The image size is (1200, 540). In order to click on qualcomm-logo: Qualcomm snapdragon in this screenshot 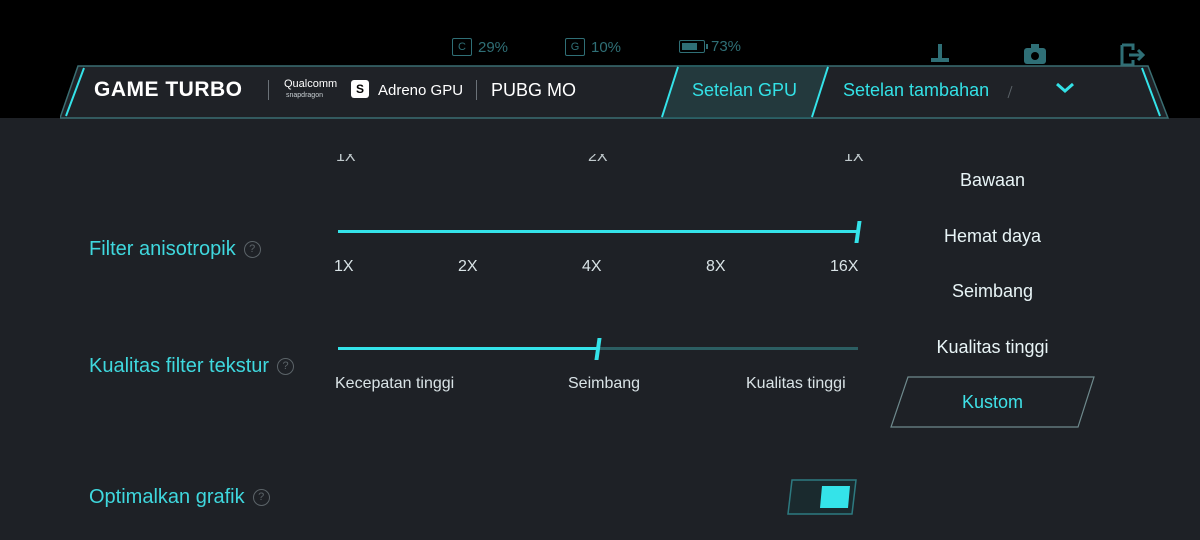, I will do `click(311, 89)`.